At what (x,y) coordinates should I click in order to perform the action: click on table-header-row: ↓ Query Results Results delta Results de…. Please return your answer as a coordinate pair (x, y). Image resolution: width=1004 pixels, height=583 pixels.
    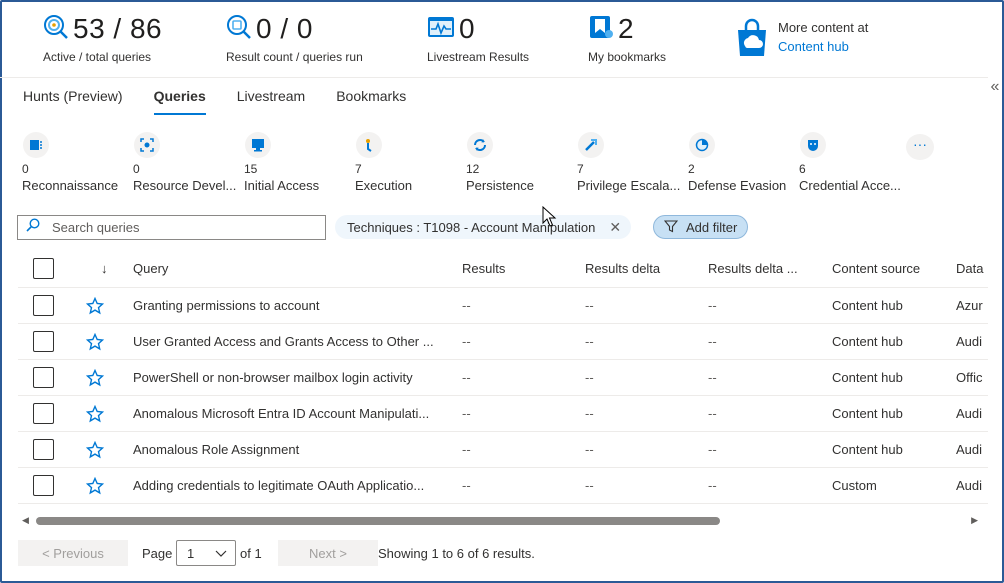
    Looking at the image, I should click on (503, 269).